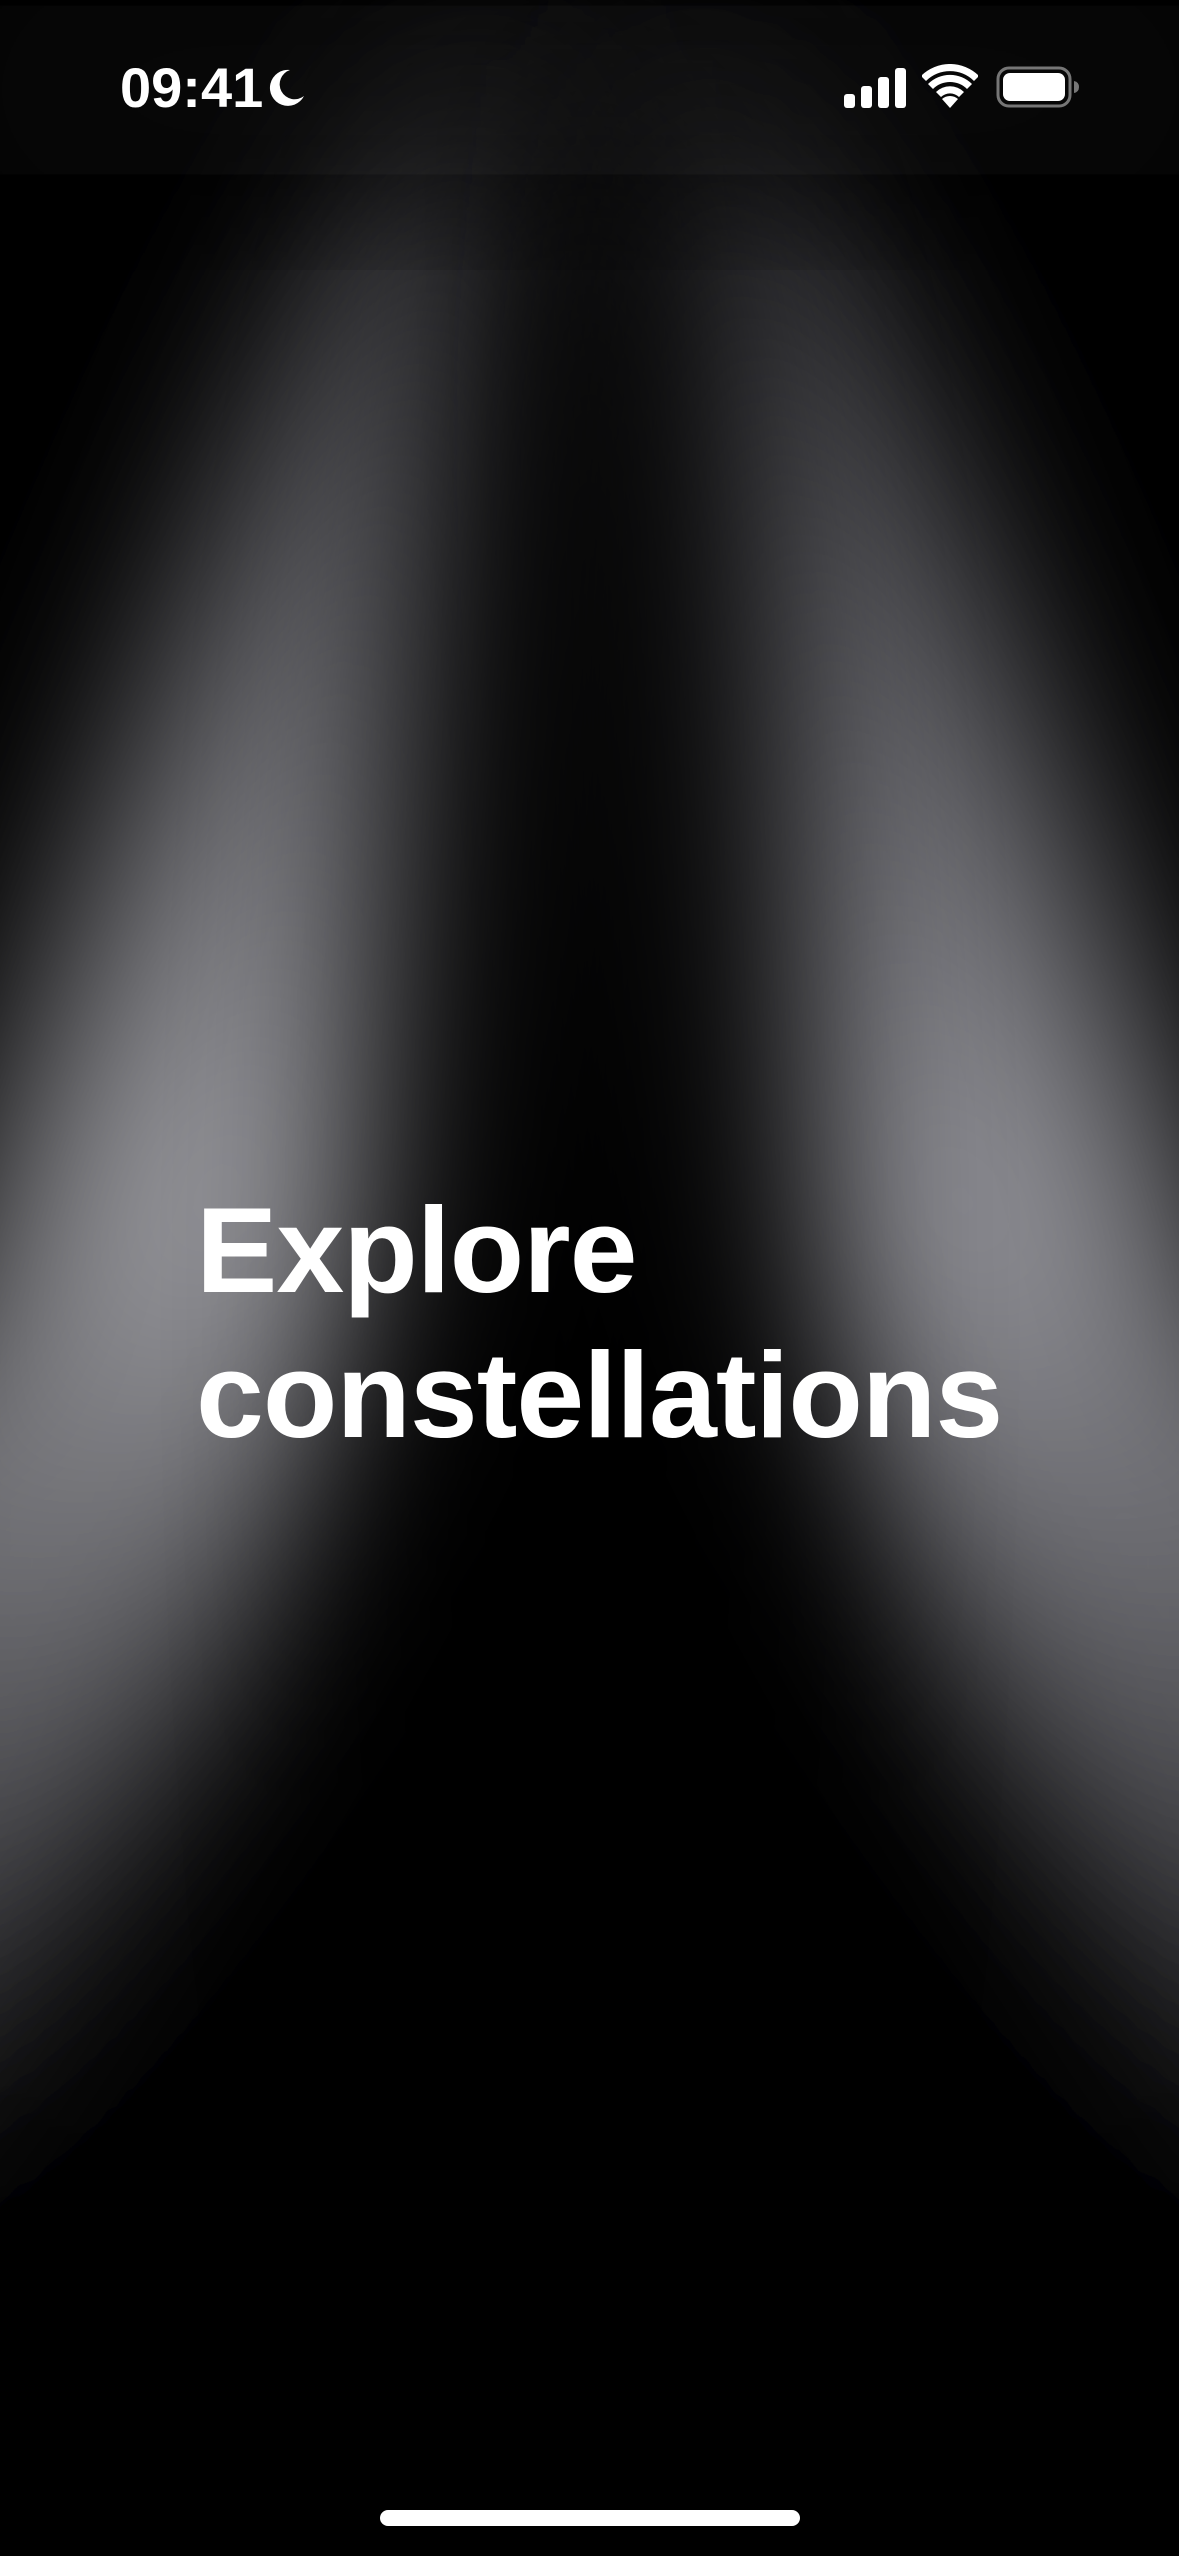 This screenshot has width=1179, height=2556. Describe the element at coordinates (875, 88) in the screenshot. I see `cellular-signal-icon` at that location.